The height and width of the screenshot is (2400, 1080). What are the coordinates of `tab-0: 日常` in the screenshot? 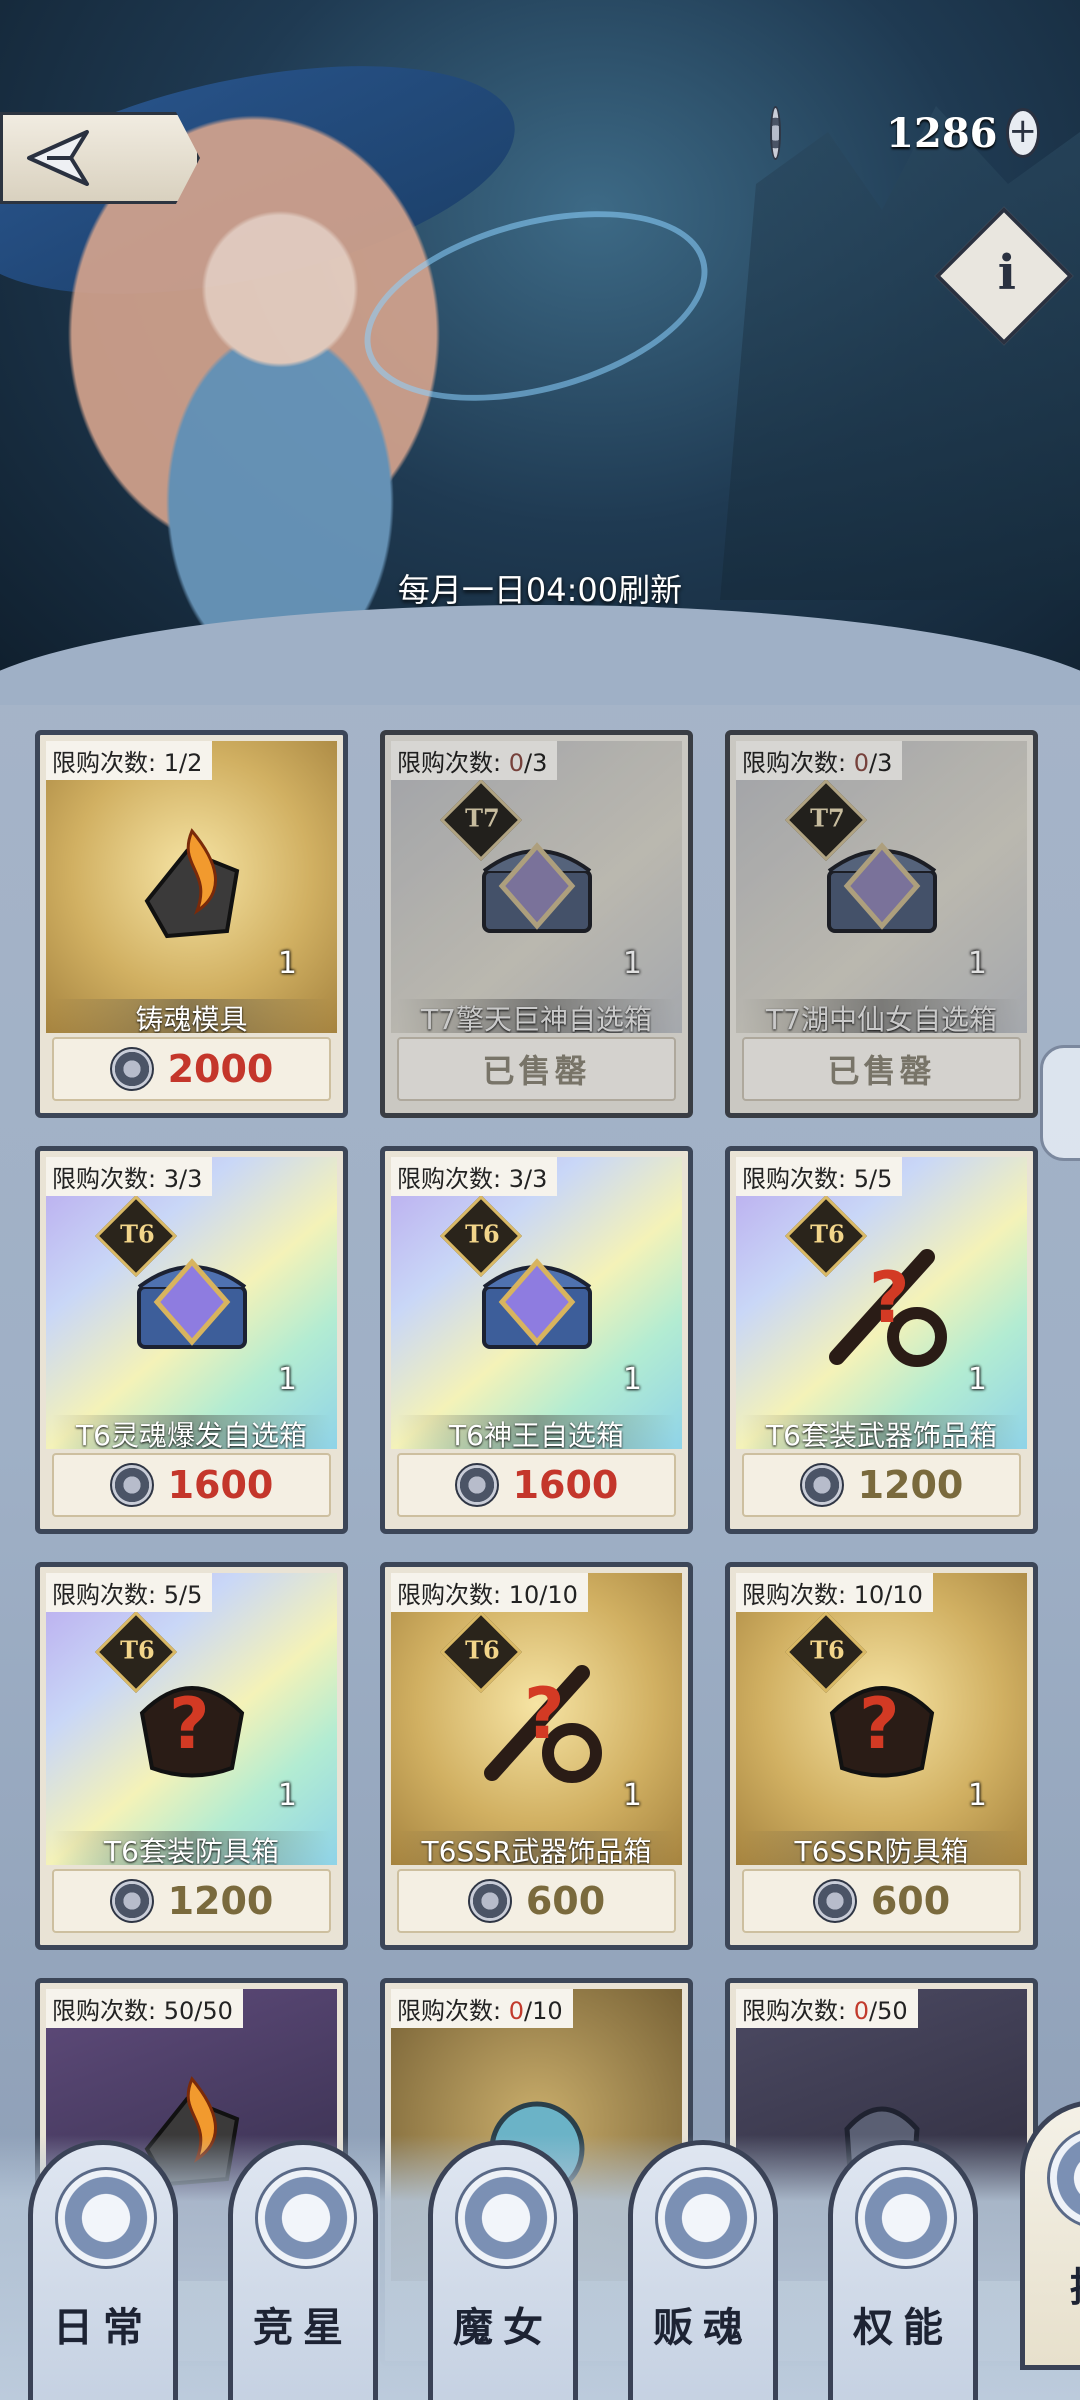 It's located at (103, 2270).